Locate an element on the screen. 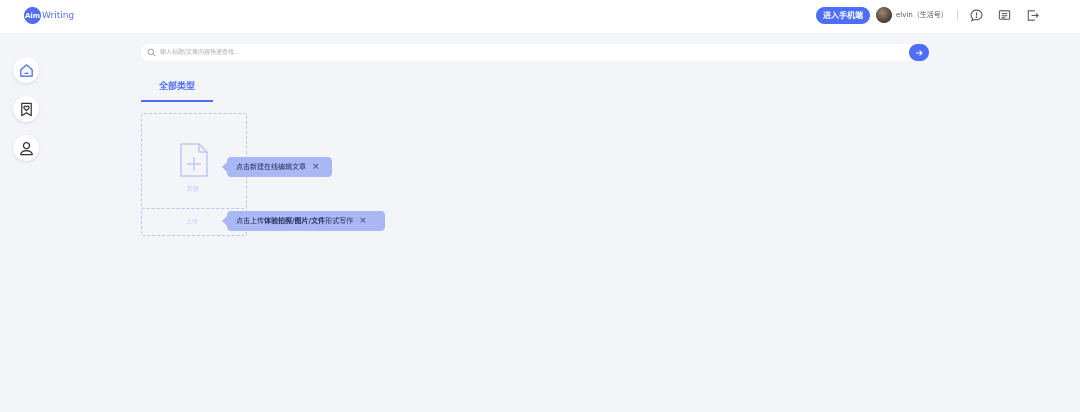  upload-tooltip: 点击上传 体验拍照/图片/文件 形式写作 × is located at coordinates (303, 221).